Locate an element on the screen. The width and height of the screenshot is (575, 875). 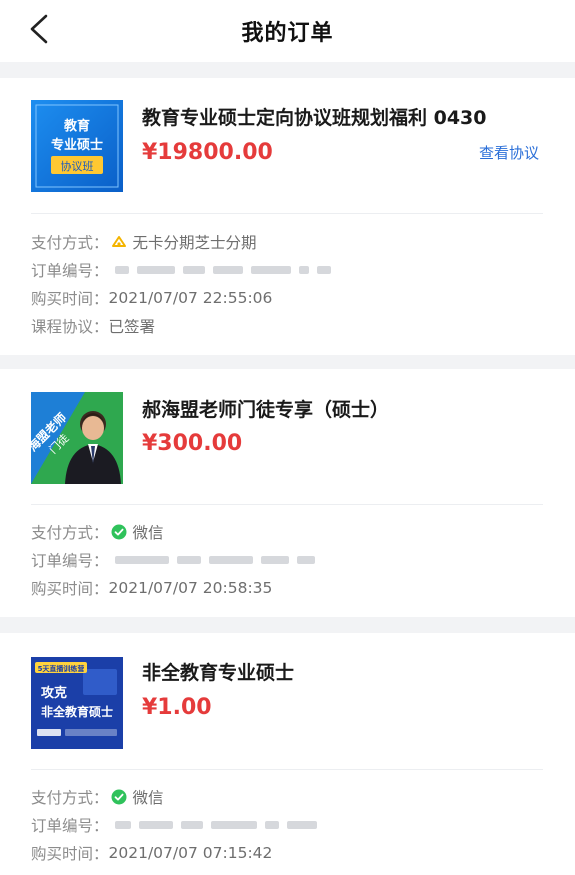
product-thumbnail: 海盟老师 门徒 is located at coordinates (77, 438).